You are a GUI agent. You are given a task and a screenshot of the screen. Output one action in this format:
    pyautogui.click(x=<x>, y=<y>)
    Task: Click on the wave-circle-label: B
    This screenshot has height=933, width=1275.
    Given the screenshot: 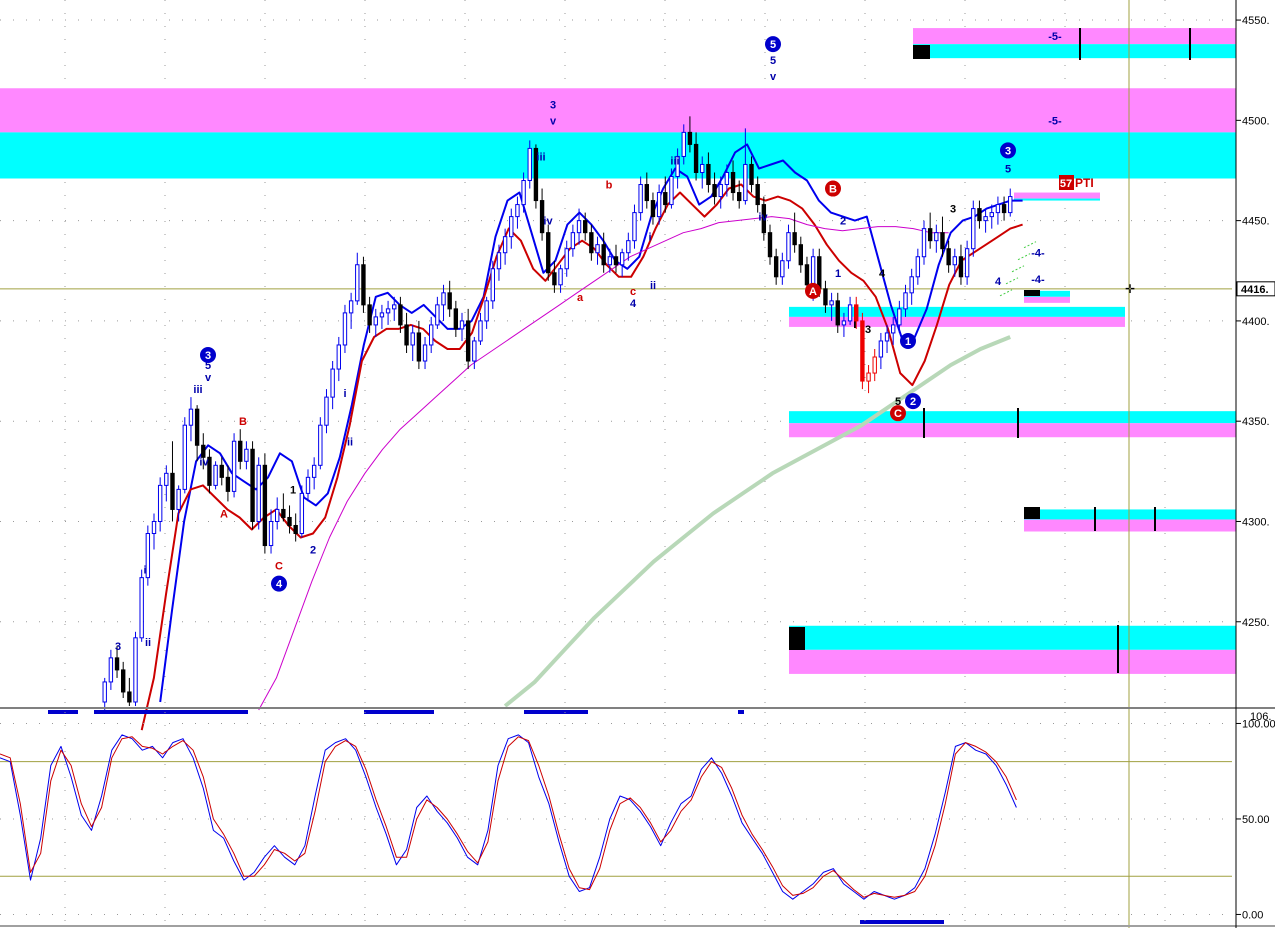 What is the action you would take?
    pyautogui.click(x=833, y=190)
    